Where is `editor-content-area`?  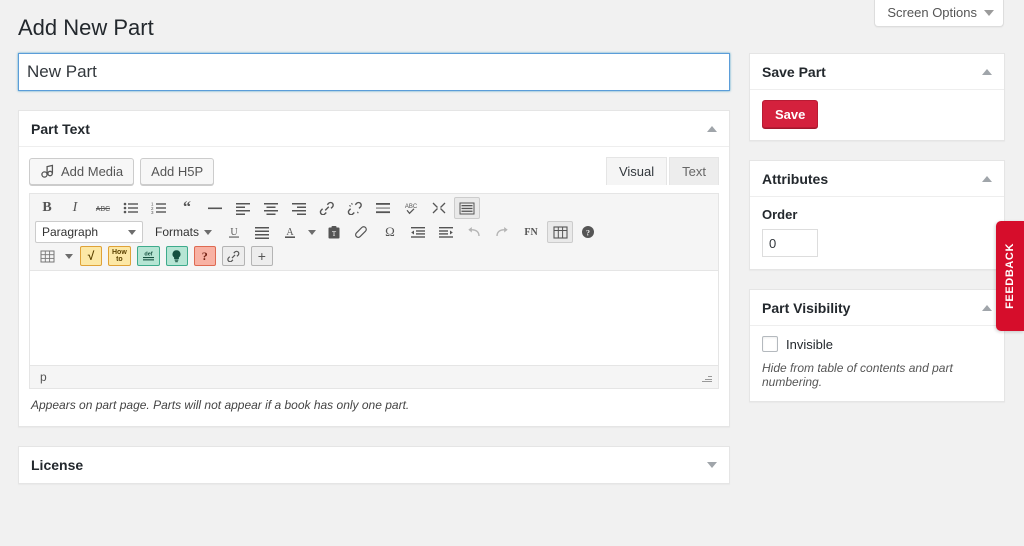 editor-content-area is located at coordinates (374, 318).